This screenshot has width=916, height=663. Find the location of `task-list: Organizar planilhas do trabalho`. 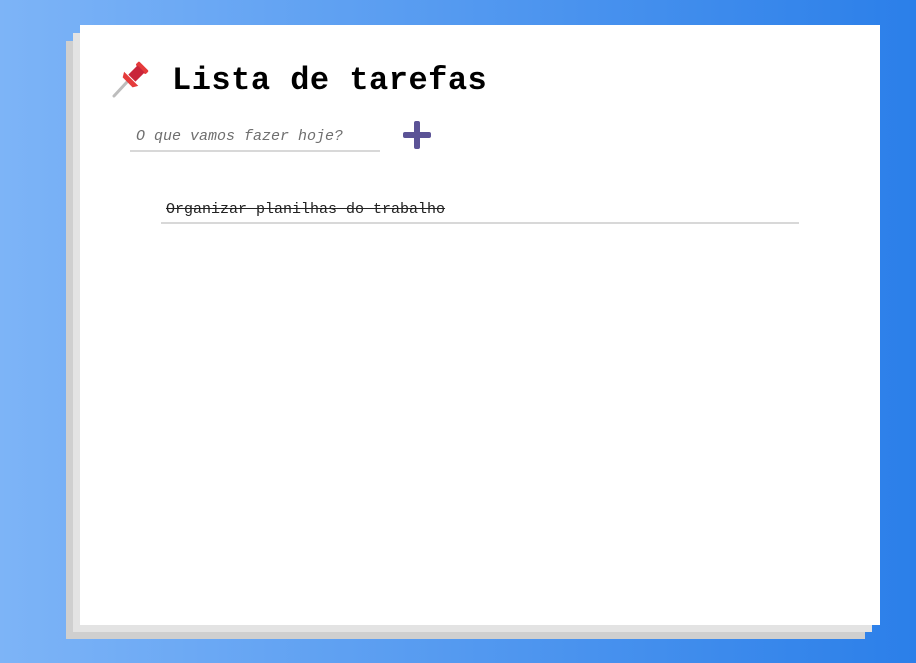

task-list: Organizar planilhas do trabalho is located at coordinates (480, 210).